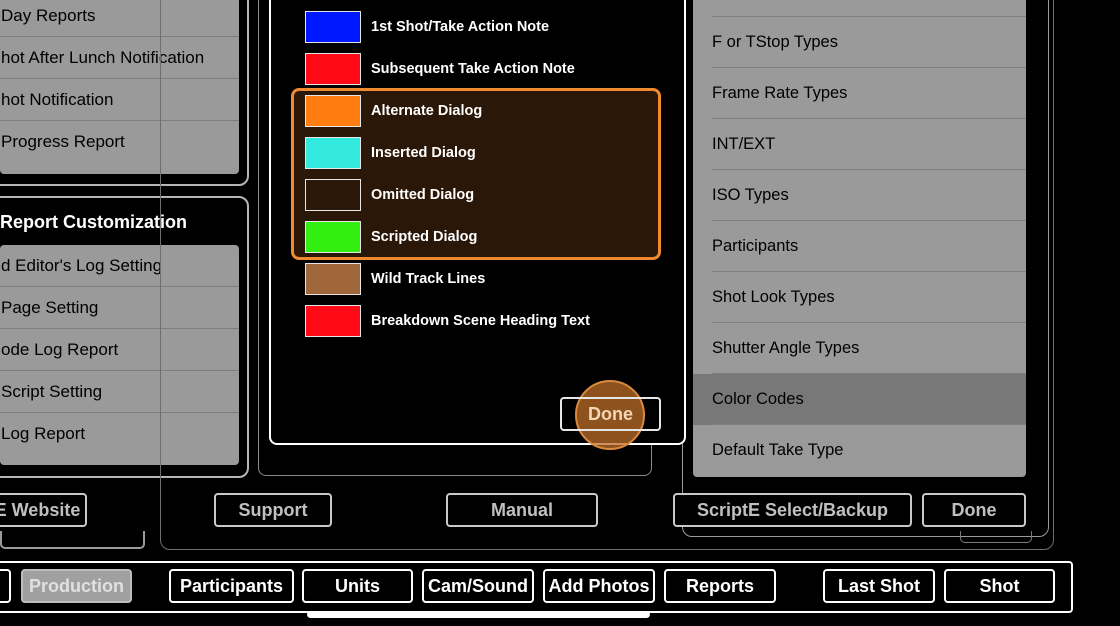  What do you see at coordinates (720, 586) in the screenshot?
I see `tab-reports: Reports` at bounding box center [720, 586].